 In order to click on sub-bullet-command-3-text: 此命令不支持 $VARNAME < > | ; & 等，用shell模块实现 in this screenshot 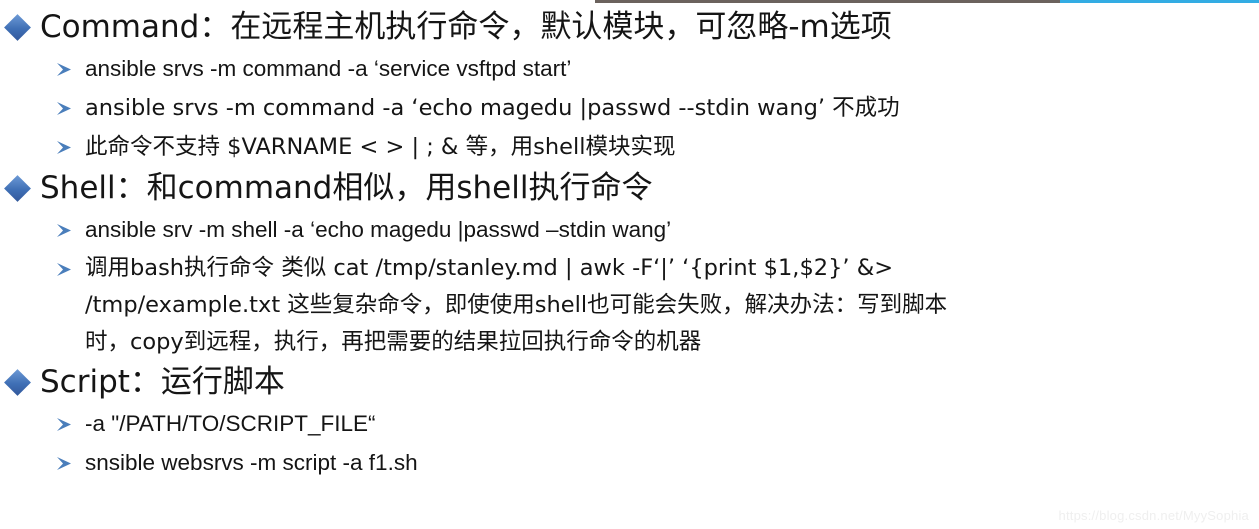, I will do `click(380, 147)`.